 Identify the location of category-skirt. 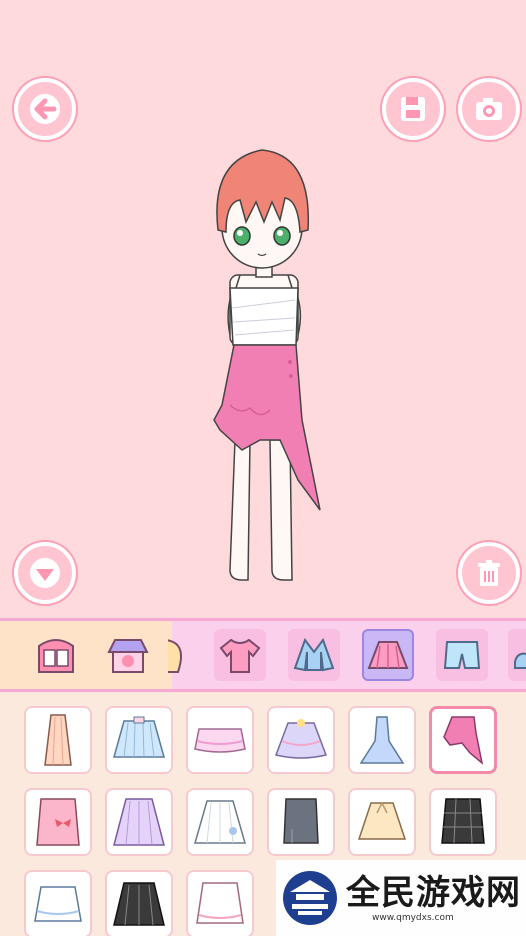
(388, 655).